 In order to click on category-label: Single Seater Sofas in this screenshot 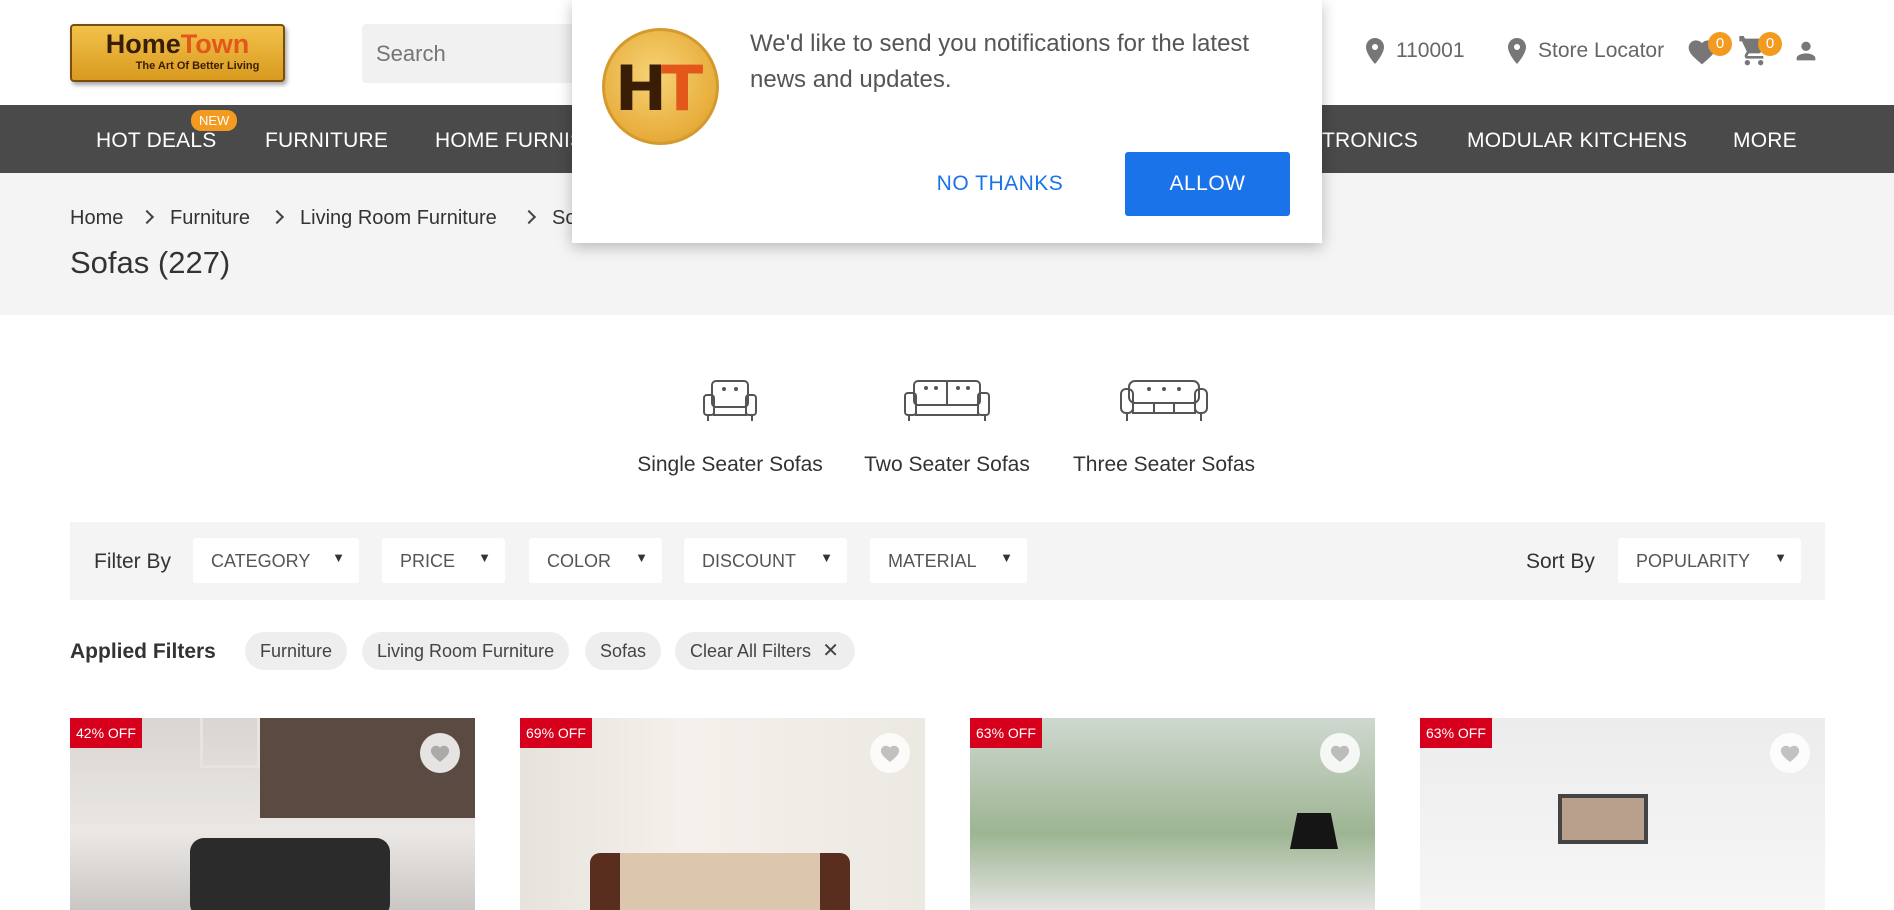, I will do `click(730, 464)`.